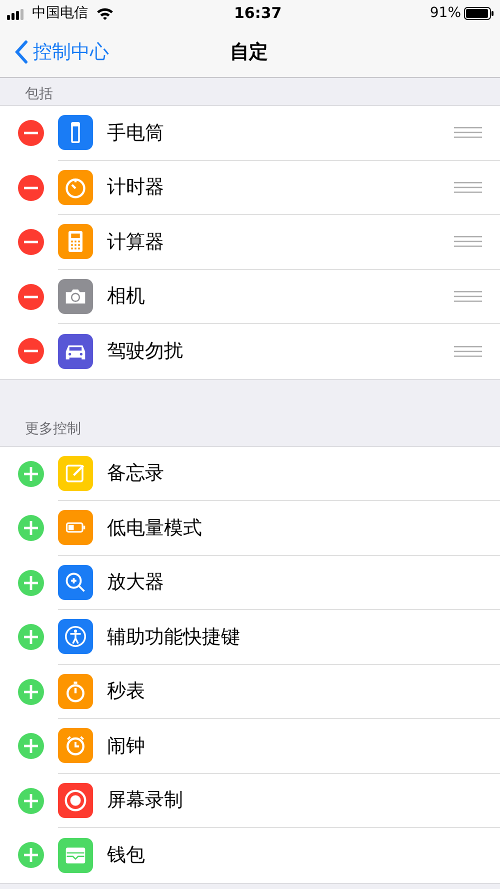 This screenshot has height=889, width=500. I want to click on carrier-name: 中国电信, so click(60, 13).